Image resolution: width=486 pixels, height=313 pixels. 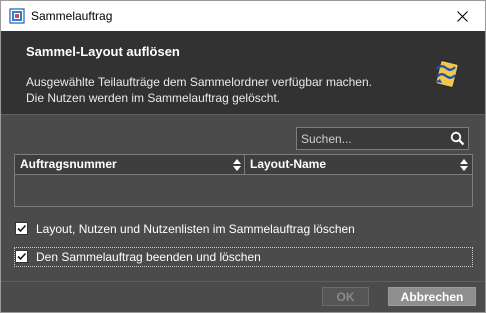 What do you see at coordinates (72, 16) in the screenshot?
I see `window-title: Sammelauftrag` at bounding box center [72, 16].